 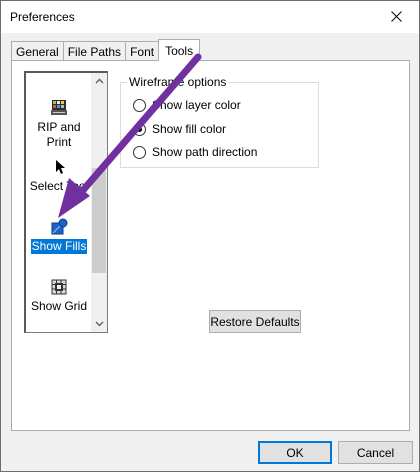 I want to click on chevron-up-icon, so click(x=99, y=81).